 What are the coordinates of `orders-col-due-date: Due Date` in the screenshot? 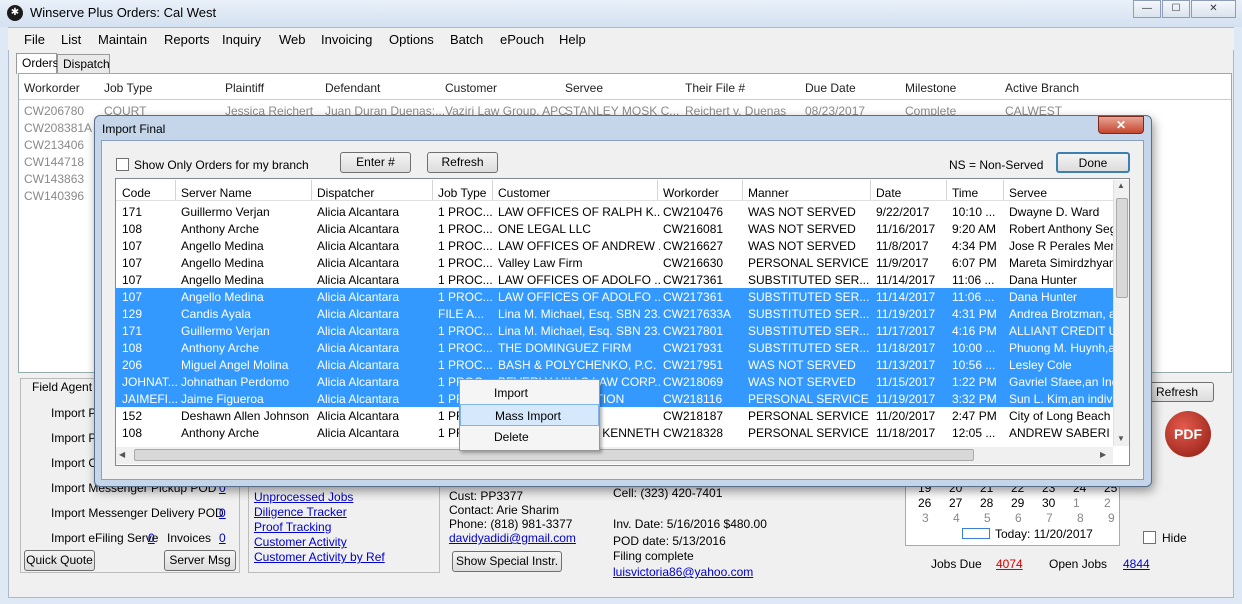 It's located at (830, 88).